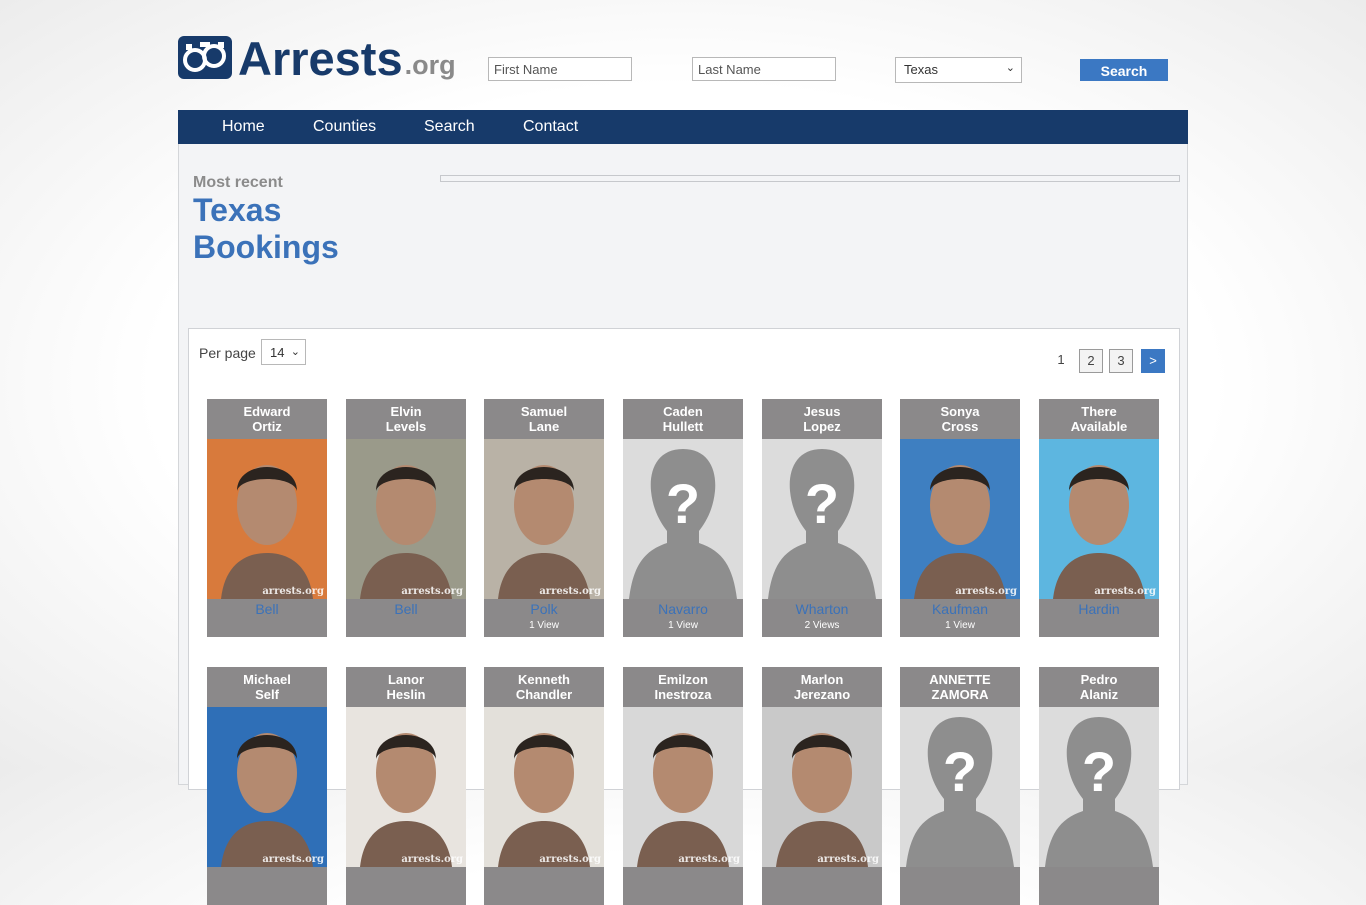 The height and width of the screenshot is (905, 1366). Describe the element at coordinates (960, 694) in the screenshot. I see `last-name: ZAMORA` at that location.